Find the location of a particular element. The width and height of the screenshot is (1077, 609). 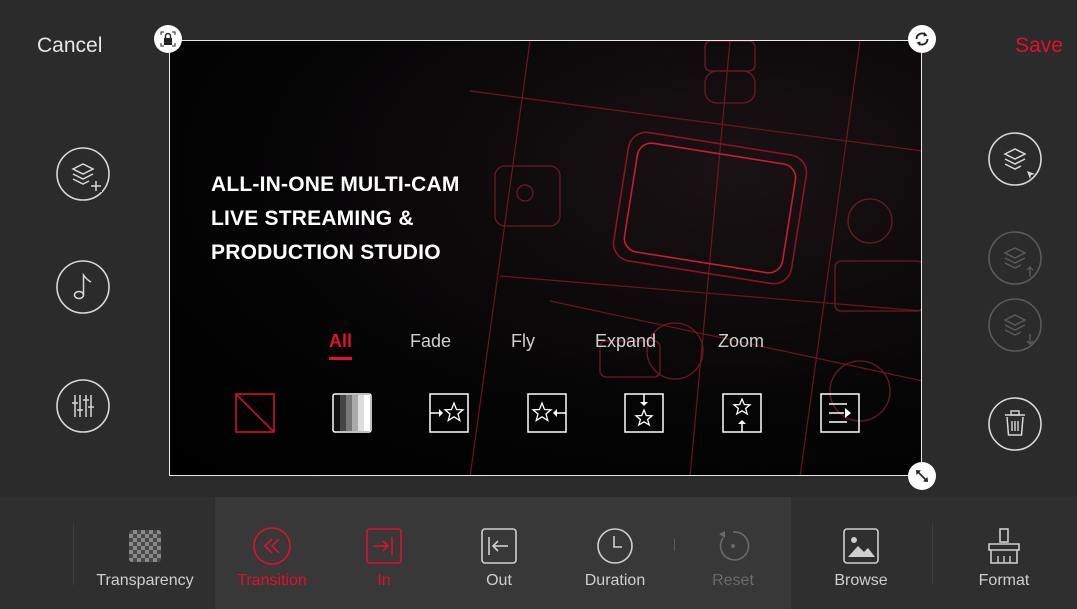

fly-in-up-icon is located at coordinates (742, 413).